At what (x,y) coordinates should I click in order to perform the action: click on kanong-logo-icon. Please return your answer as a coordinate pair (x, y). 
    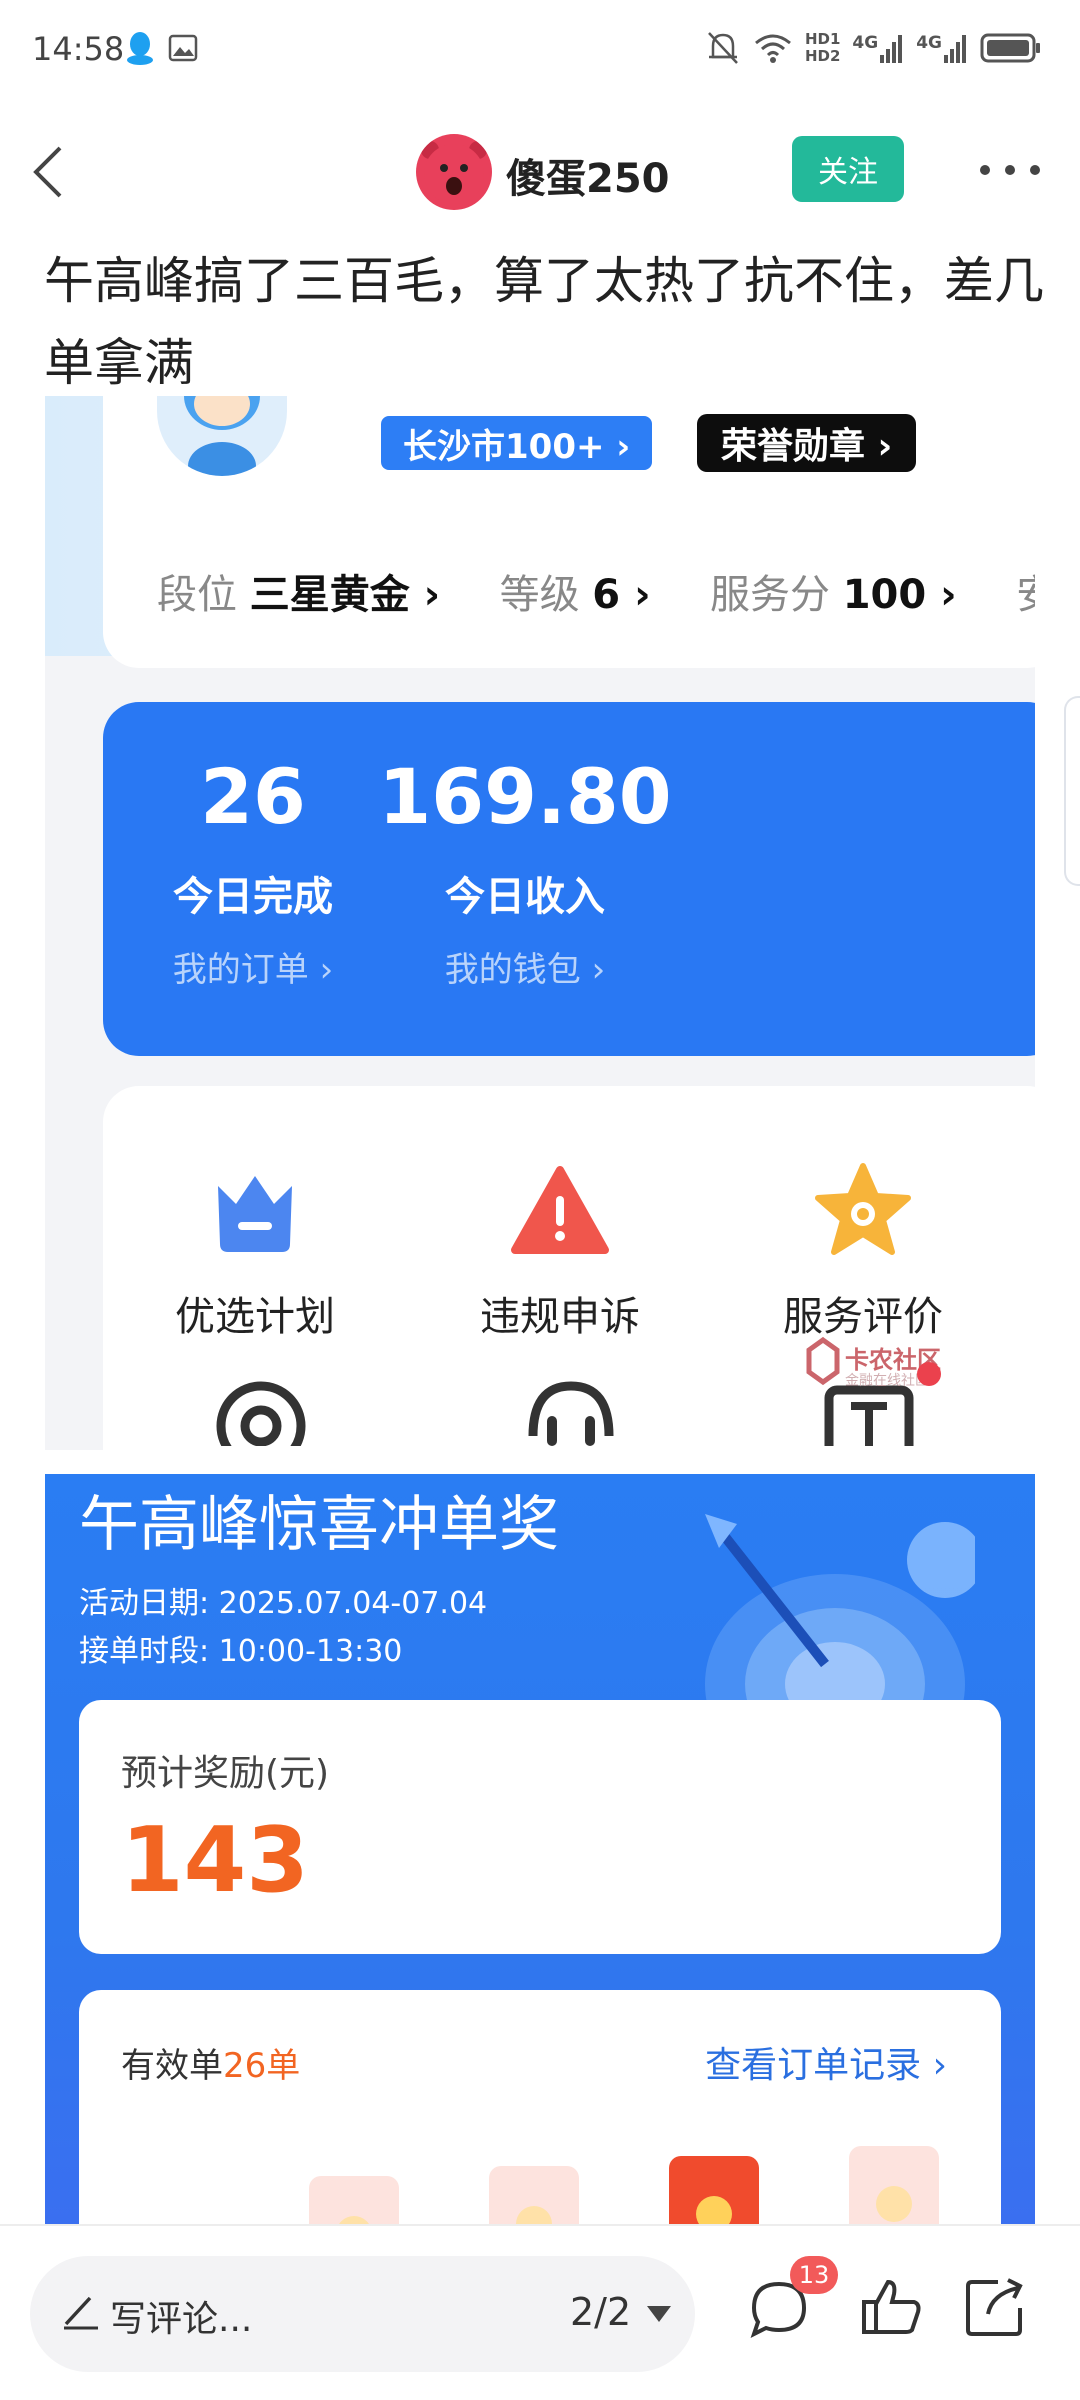
    Looking at the image, I should click on (823, 1361).